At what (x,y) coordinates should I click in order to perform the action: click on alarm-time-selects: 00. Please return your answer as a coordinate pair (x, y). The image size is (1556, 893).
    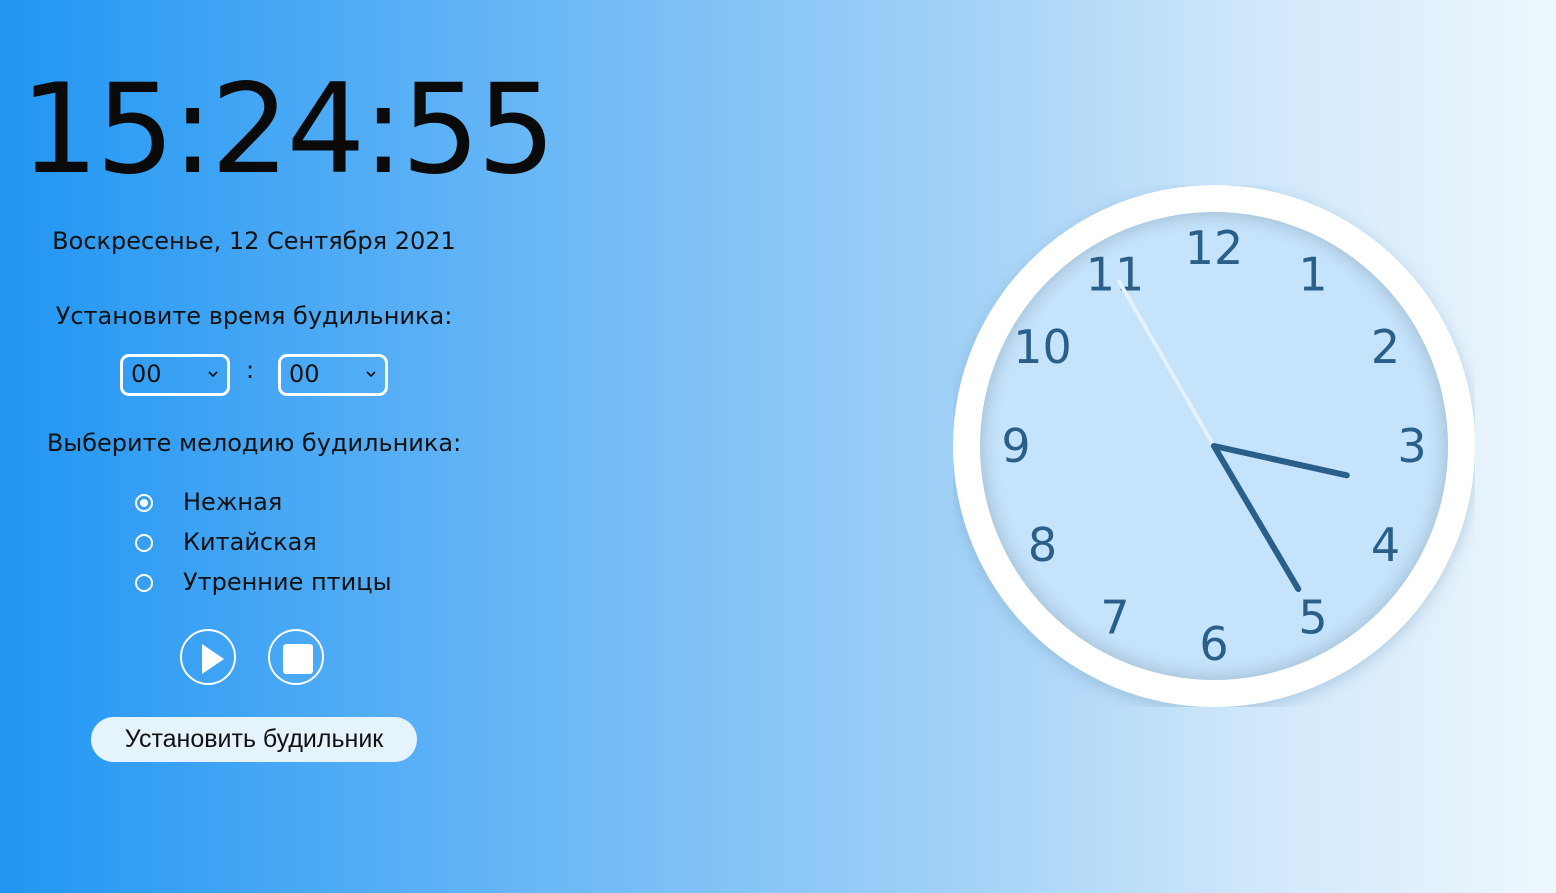
    Looking at the image, I should click on (255, 375).